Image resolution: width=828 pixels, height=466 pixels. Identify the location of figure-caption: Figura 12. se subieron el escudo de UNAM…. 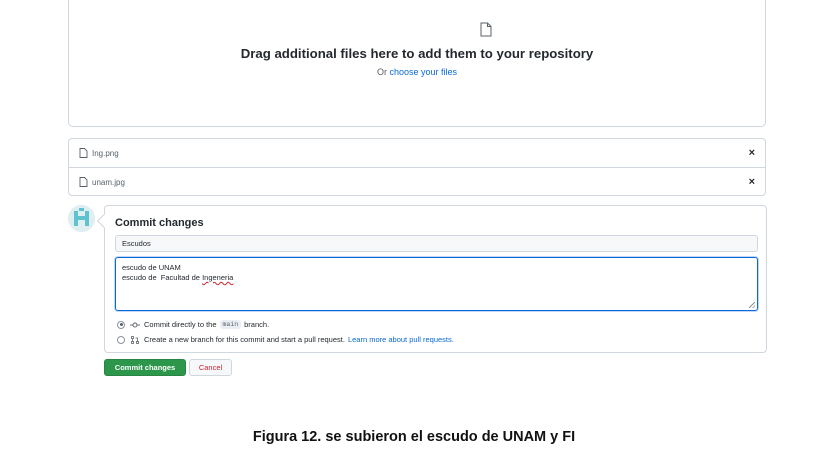
(414, 437).